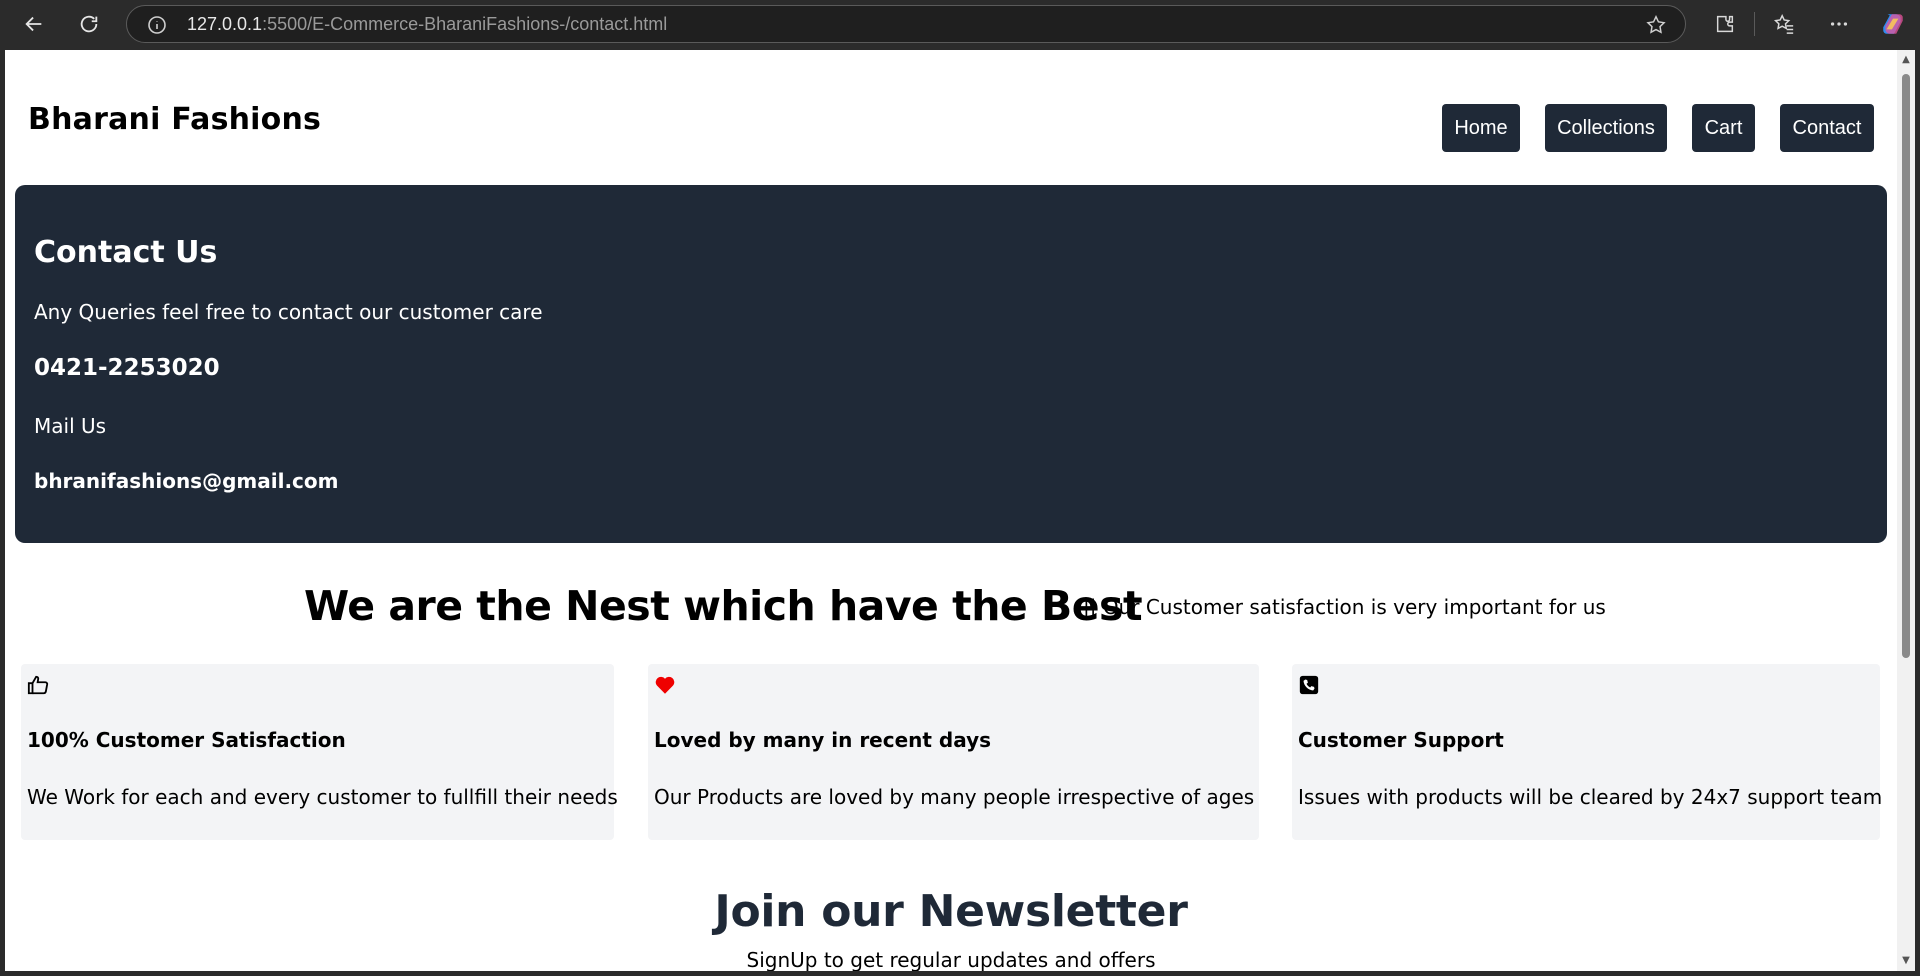  I want to click on more-options-icon, so click(1839, 24).